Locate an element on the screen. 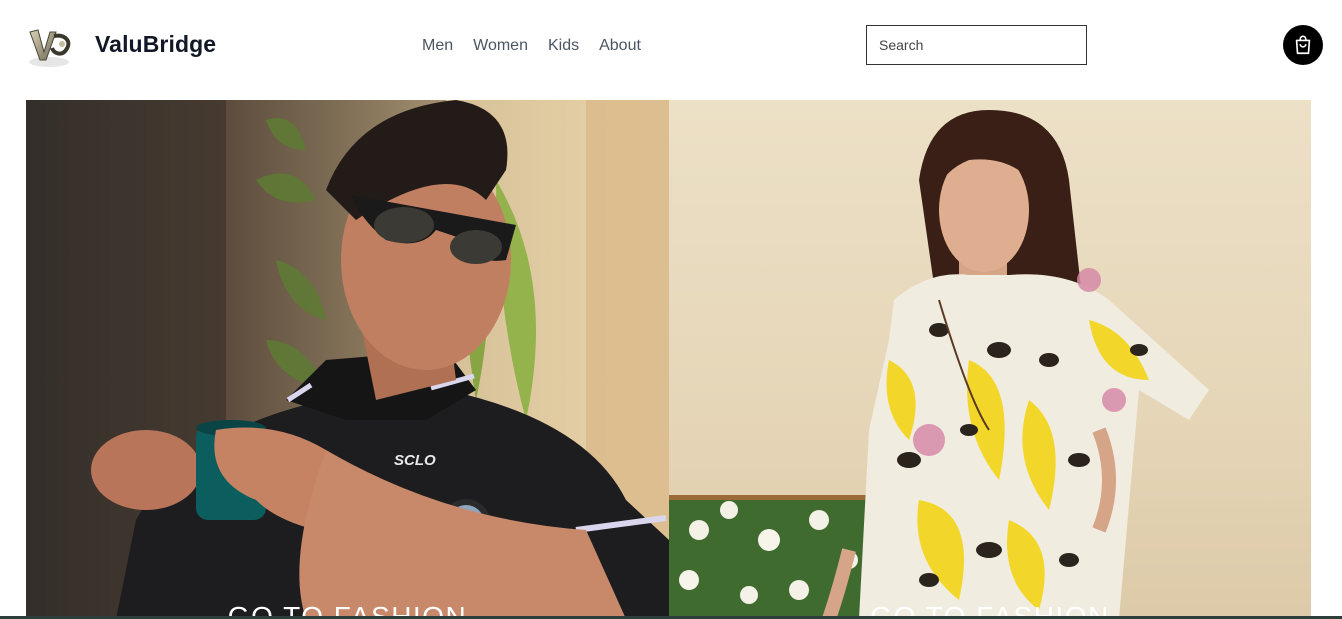  cart-button is located at coordinates (1303, 45).